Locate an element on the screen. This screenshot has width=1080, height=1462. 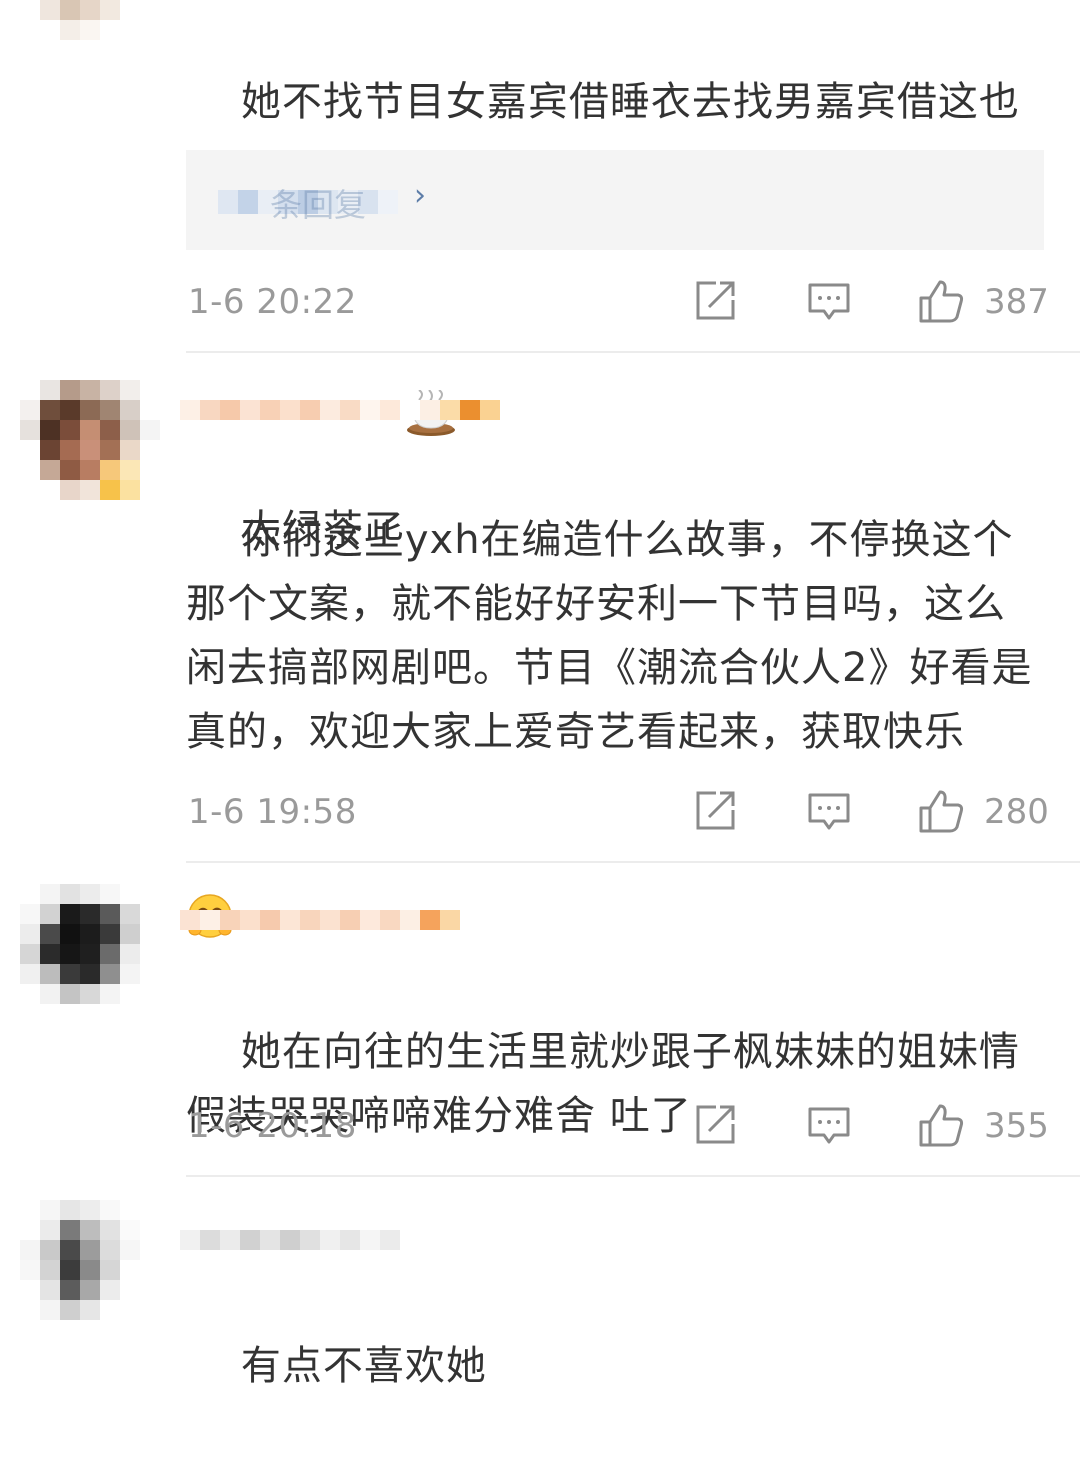
comment-text-body: 有点不喜欢她 is located at coordinates (363, 1366).